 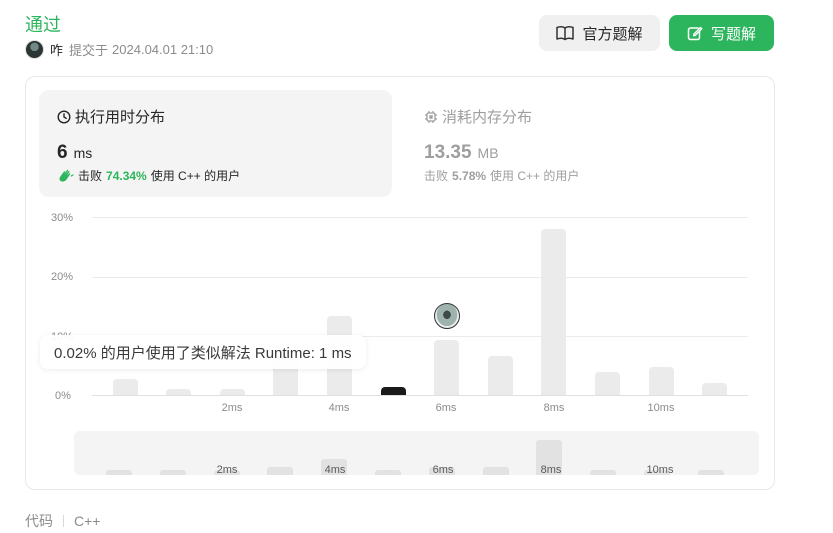 I want to click on runtime-value: 6 ms, so click(x=74, y=153).